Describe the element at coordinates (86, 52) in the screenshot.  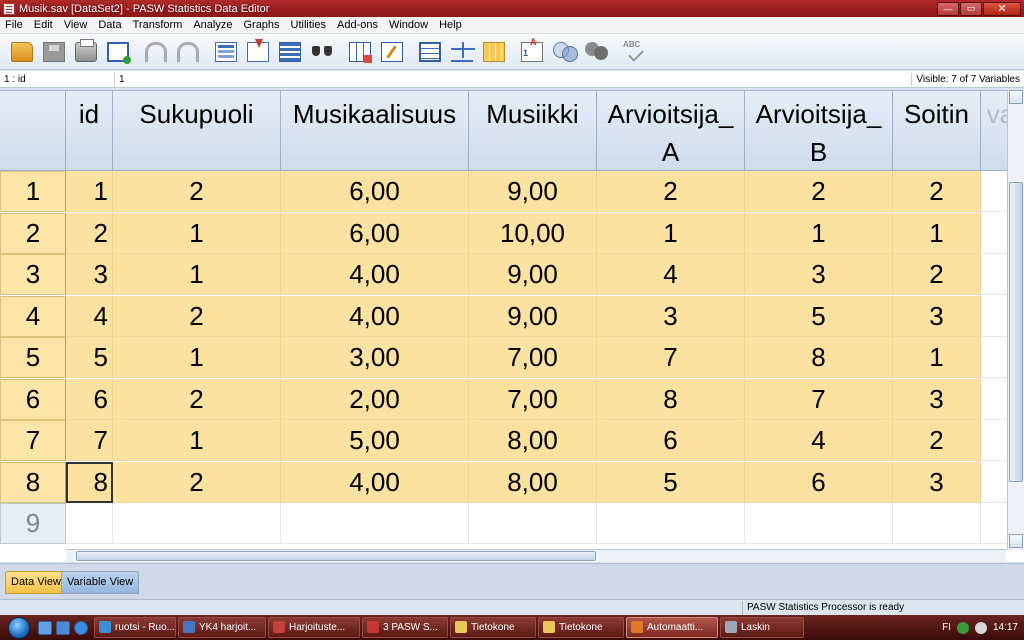
I see `print-button` at that location.